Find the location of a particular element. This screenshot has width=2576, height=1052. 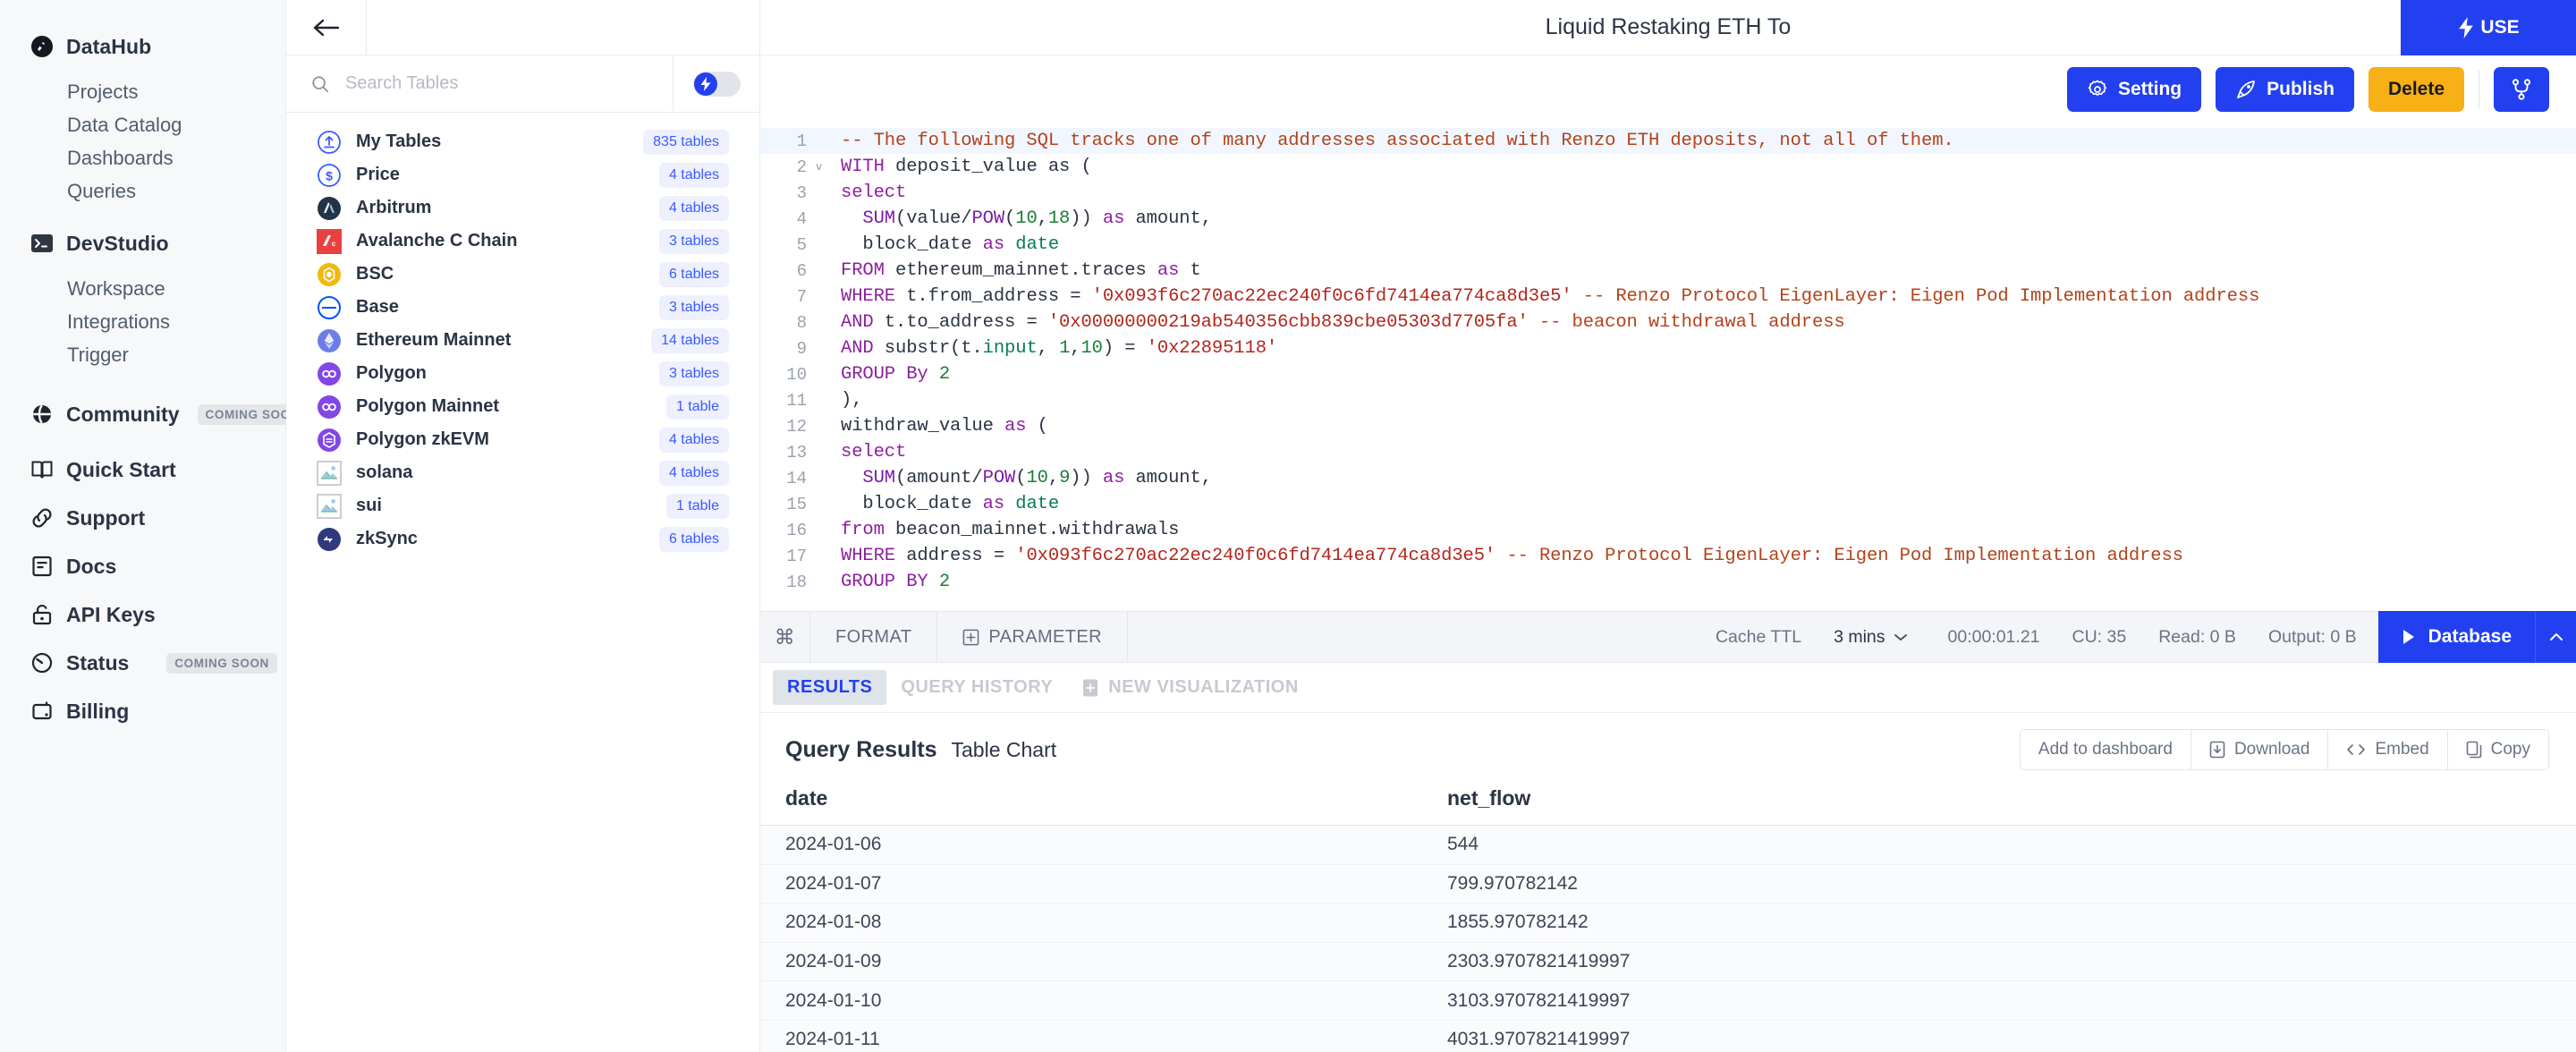

code-line: 10 GROUP By 2 is located at coordinates (1668, 374).